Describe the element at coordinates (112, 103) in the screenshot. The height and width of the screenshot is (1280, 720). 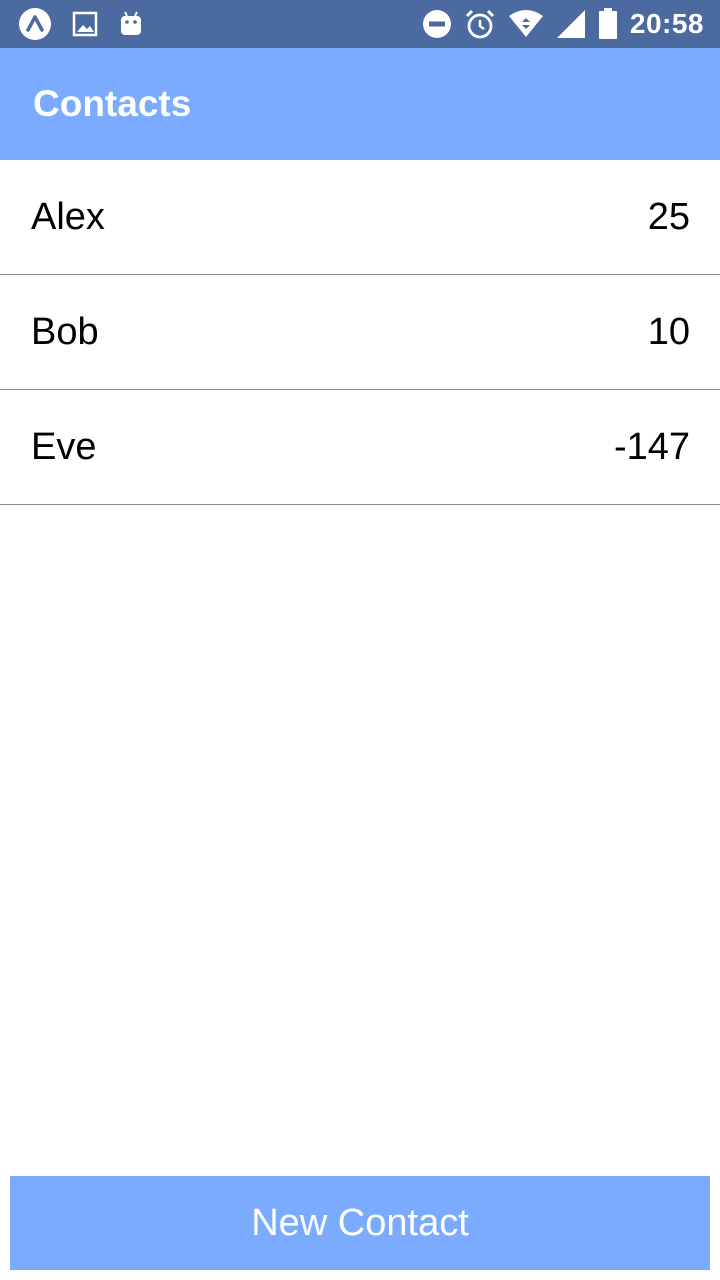
I see `page-title: Contacts` at that location.